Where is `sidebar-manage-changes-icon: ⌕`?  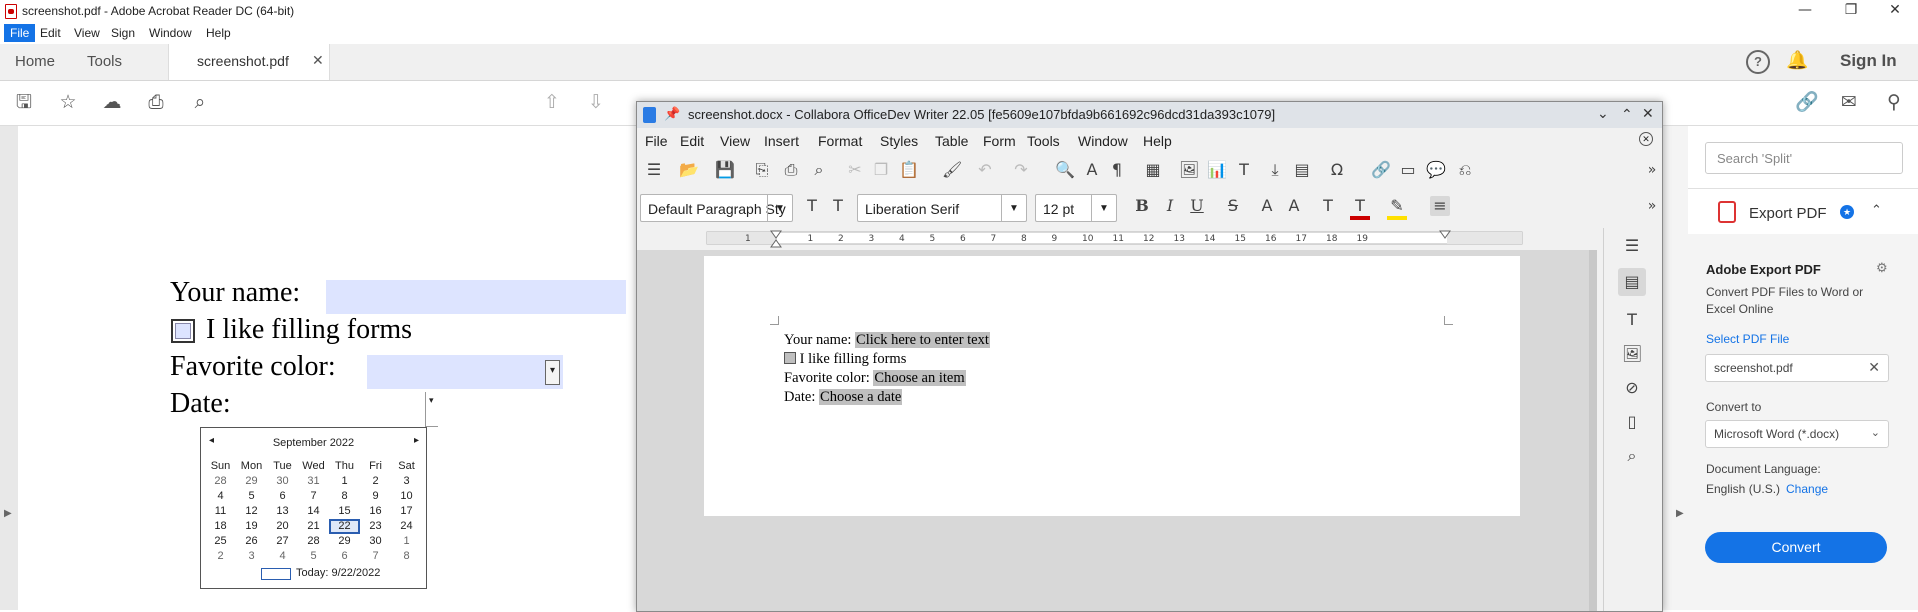 sidebar-manage-changes-icon: ⌕ is located at coordinates (1632, 456).